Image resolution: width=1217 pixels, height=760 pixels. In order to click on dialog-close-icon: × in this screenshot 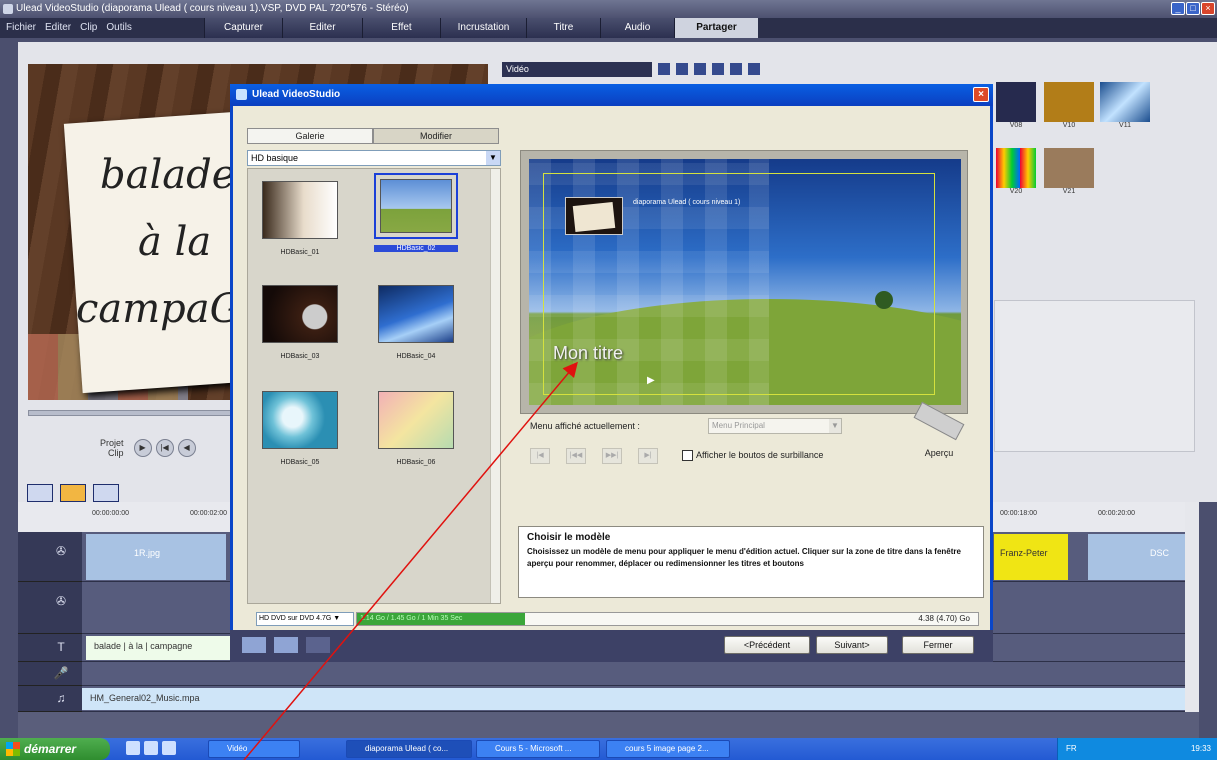, I will do `click(981, 94)`.